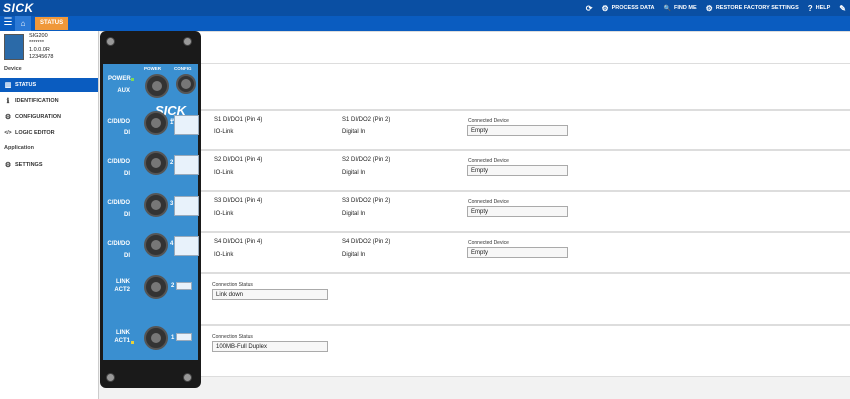 Image resolution: width=850 pixels, height=399 pixels. Describe the element at coordinates (127, 133) in the screenshot. I see `port1-label-di: DI` at that location.